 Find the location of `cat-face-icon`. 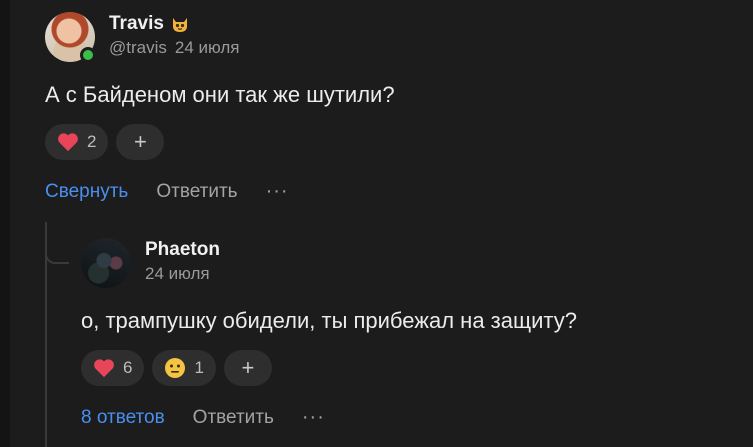

cat-face-icon is located at coordinates (179, 25).